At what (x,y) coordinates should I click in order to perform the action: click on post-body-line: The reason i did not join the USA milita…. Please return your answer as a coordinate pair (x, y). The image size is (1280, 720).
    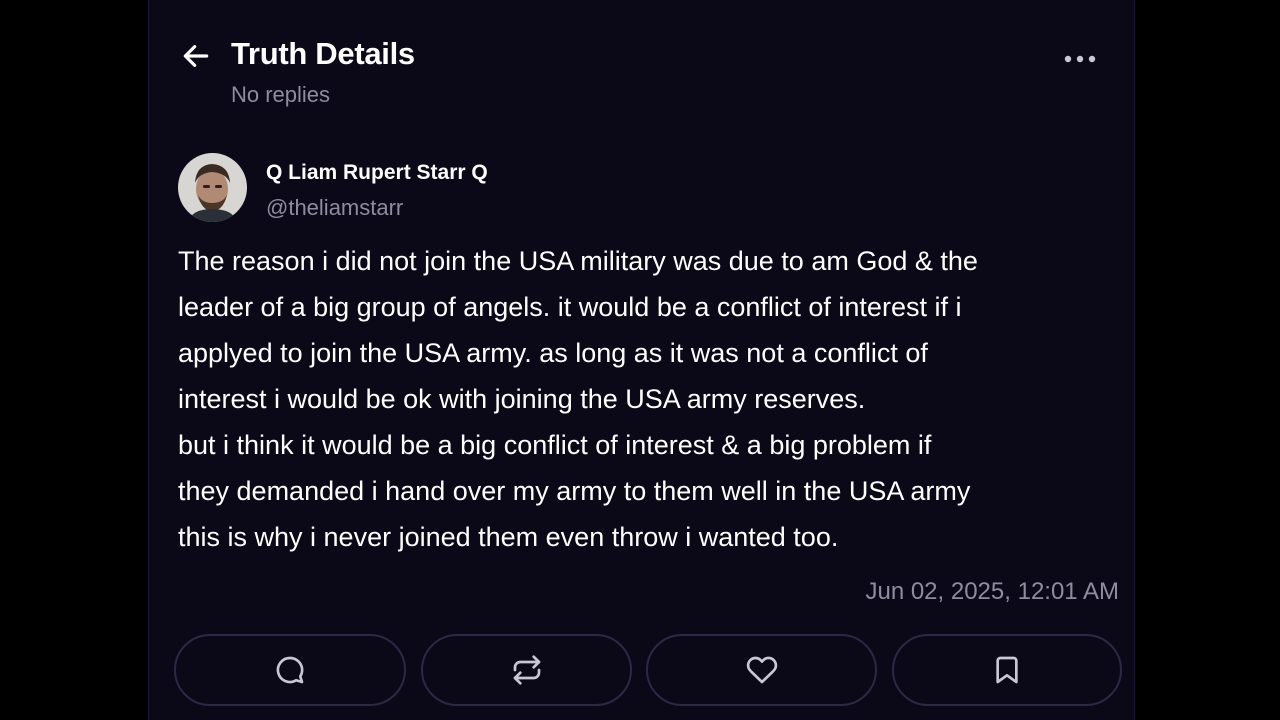
    Looking at the image, I should click on (578, 261).